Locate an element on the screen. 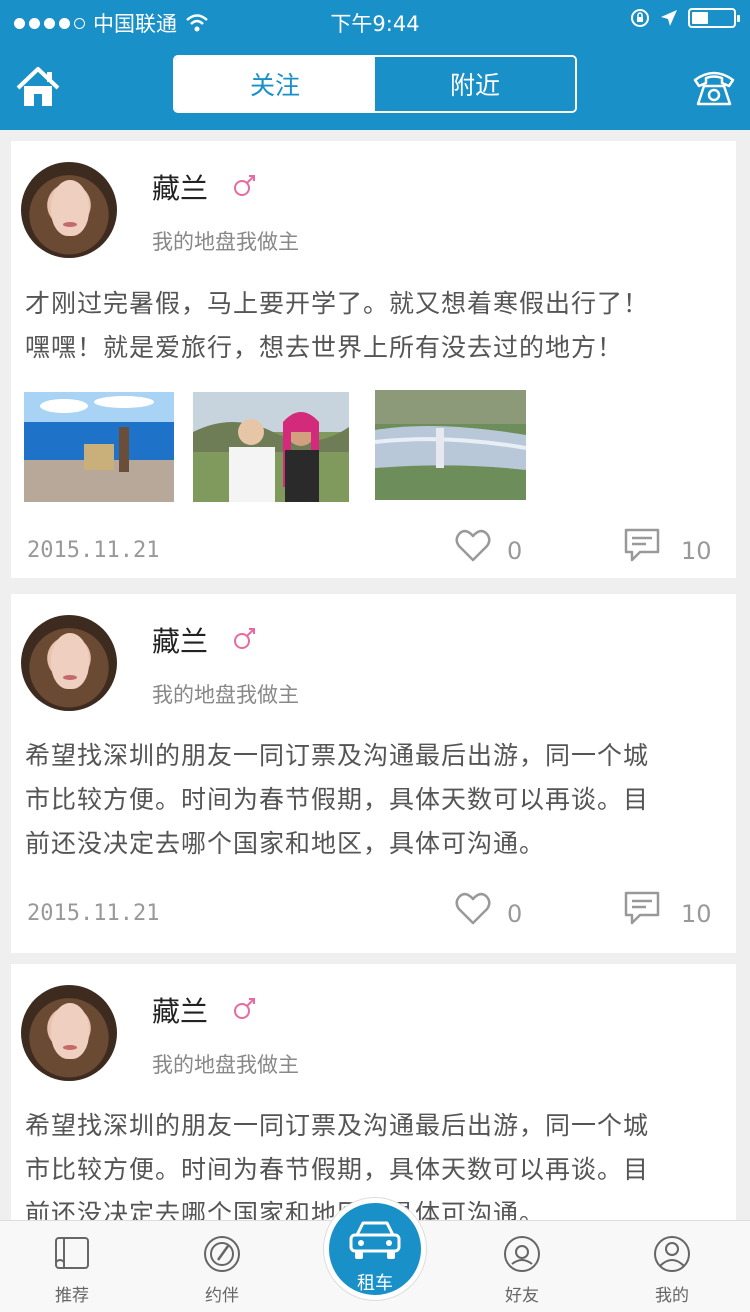 The image size is (750, 1312). status-bar: 中国联通 下午9:44 is located at coordinates (375, 20).